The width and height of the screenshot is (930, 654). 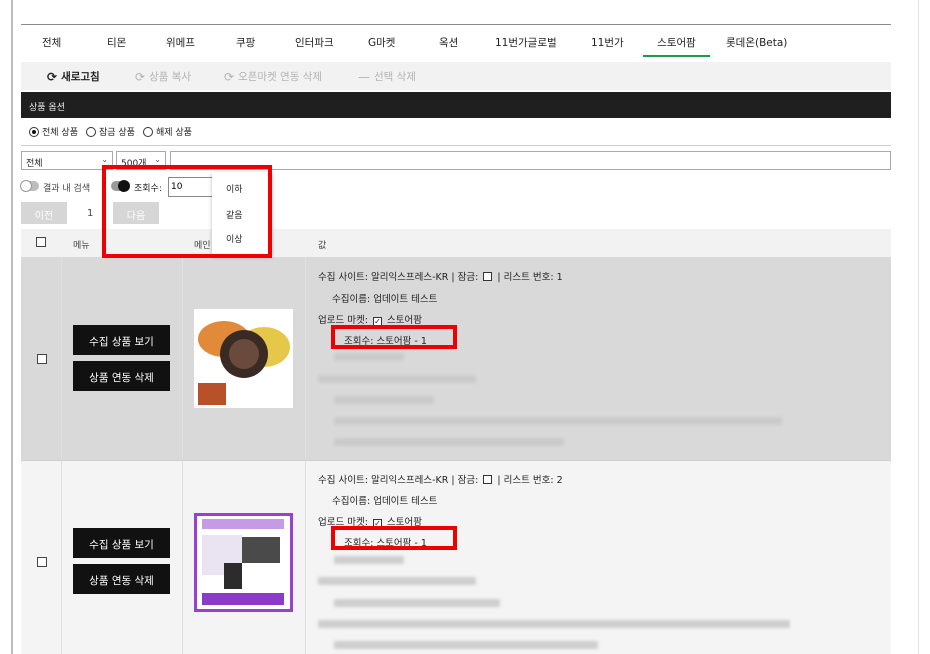 I want to click on refresh-label: 새로고침, so click(x=80, y=77).